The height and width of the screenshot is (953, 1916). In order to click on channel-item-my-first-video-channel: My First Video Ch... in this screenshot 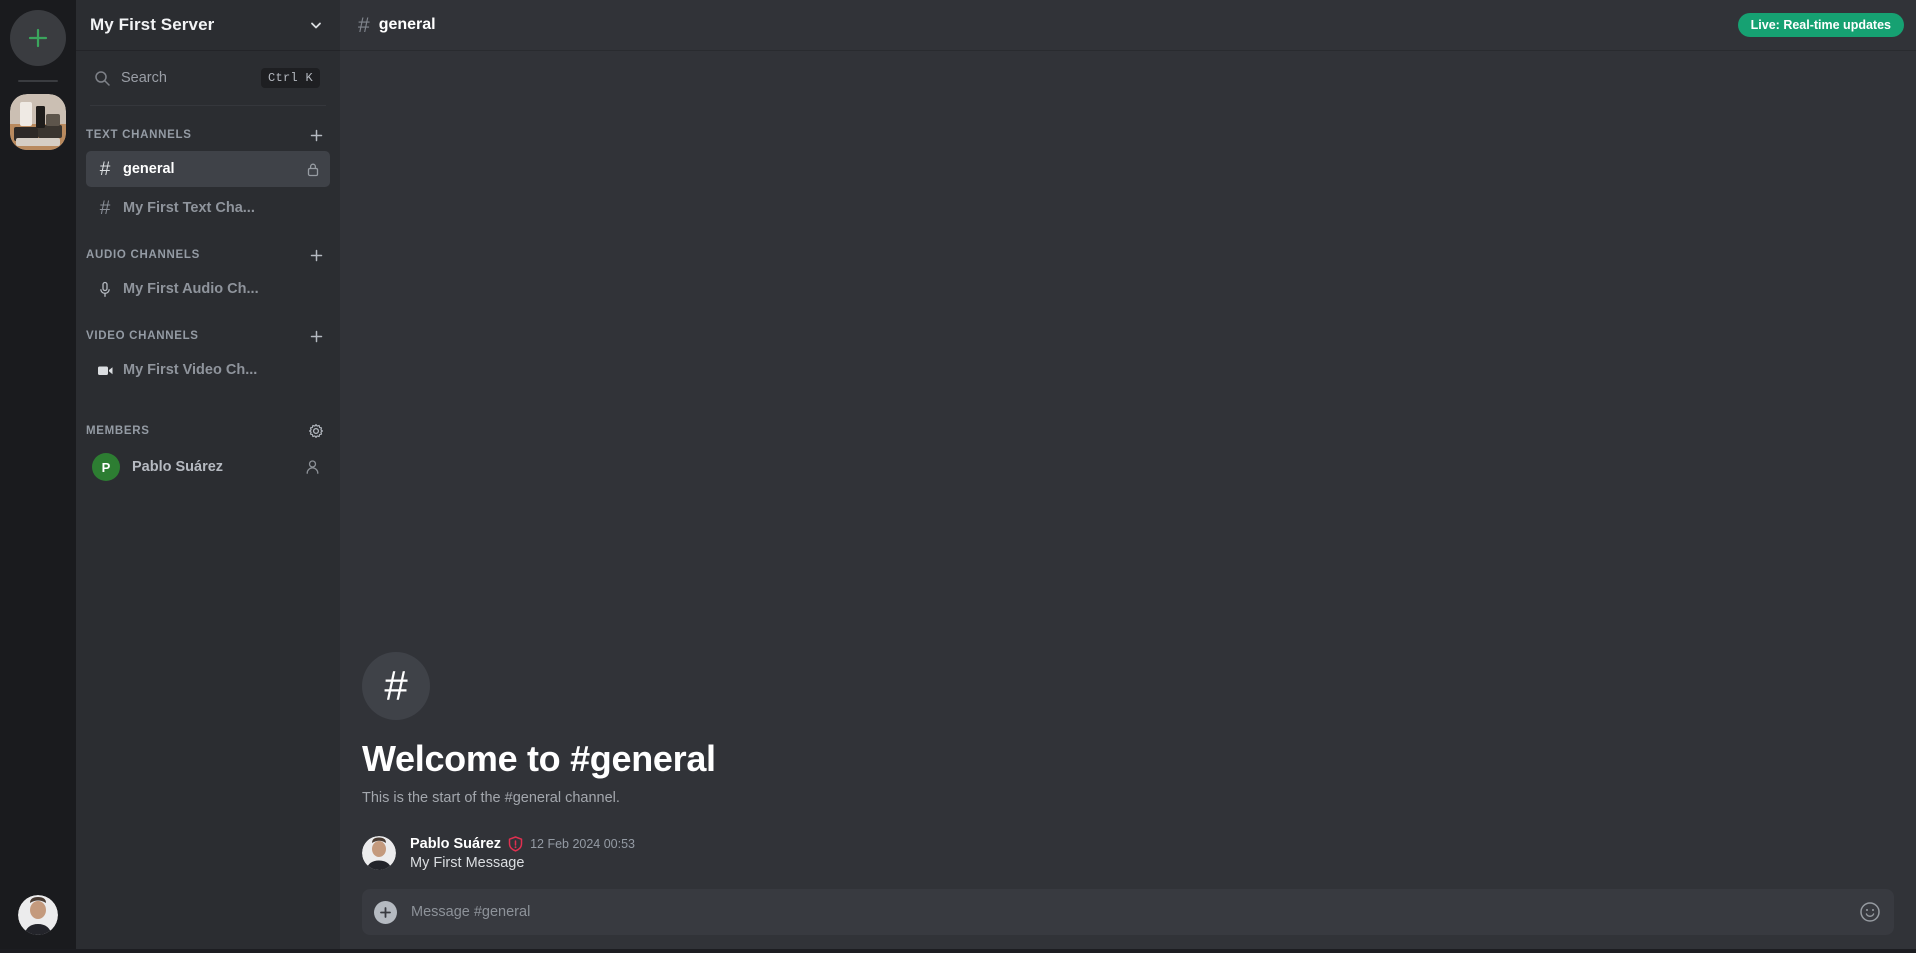, I will do `click(208, 370)`.